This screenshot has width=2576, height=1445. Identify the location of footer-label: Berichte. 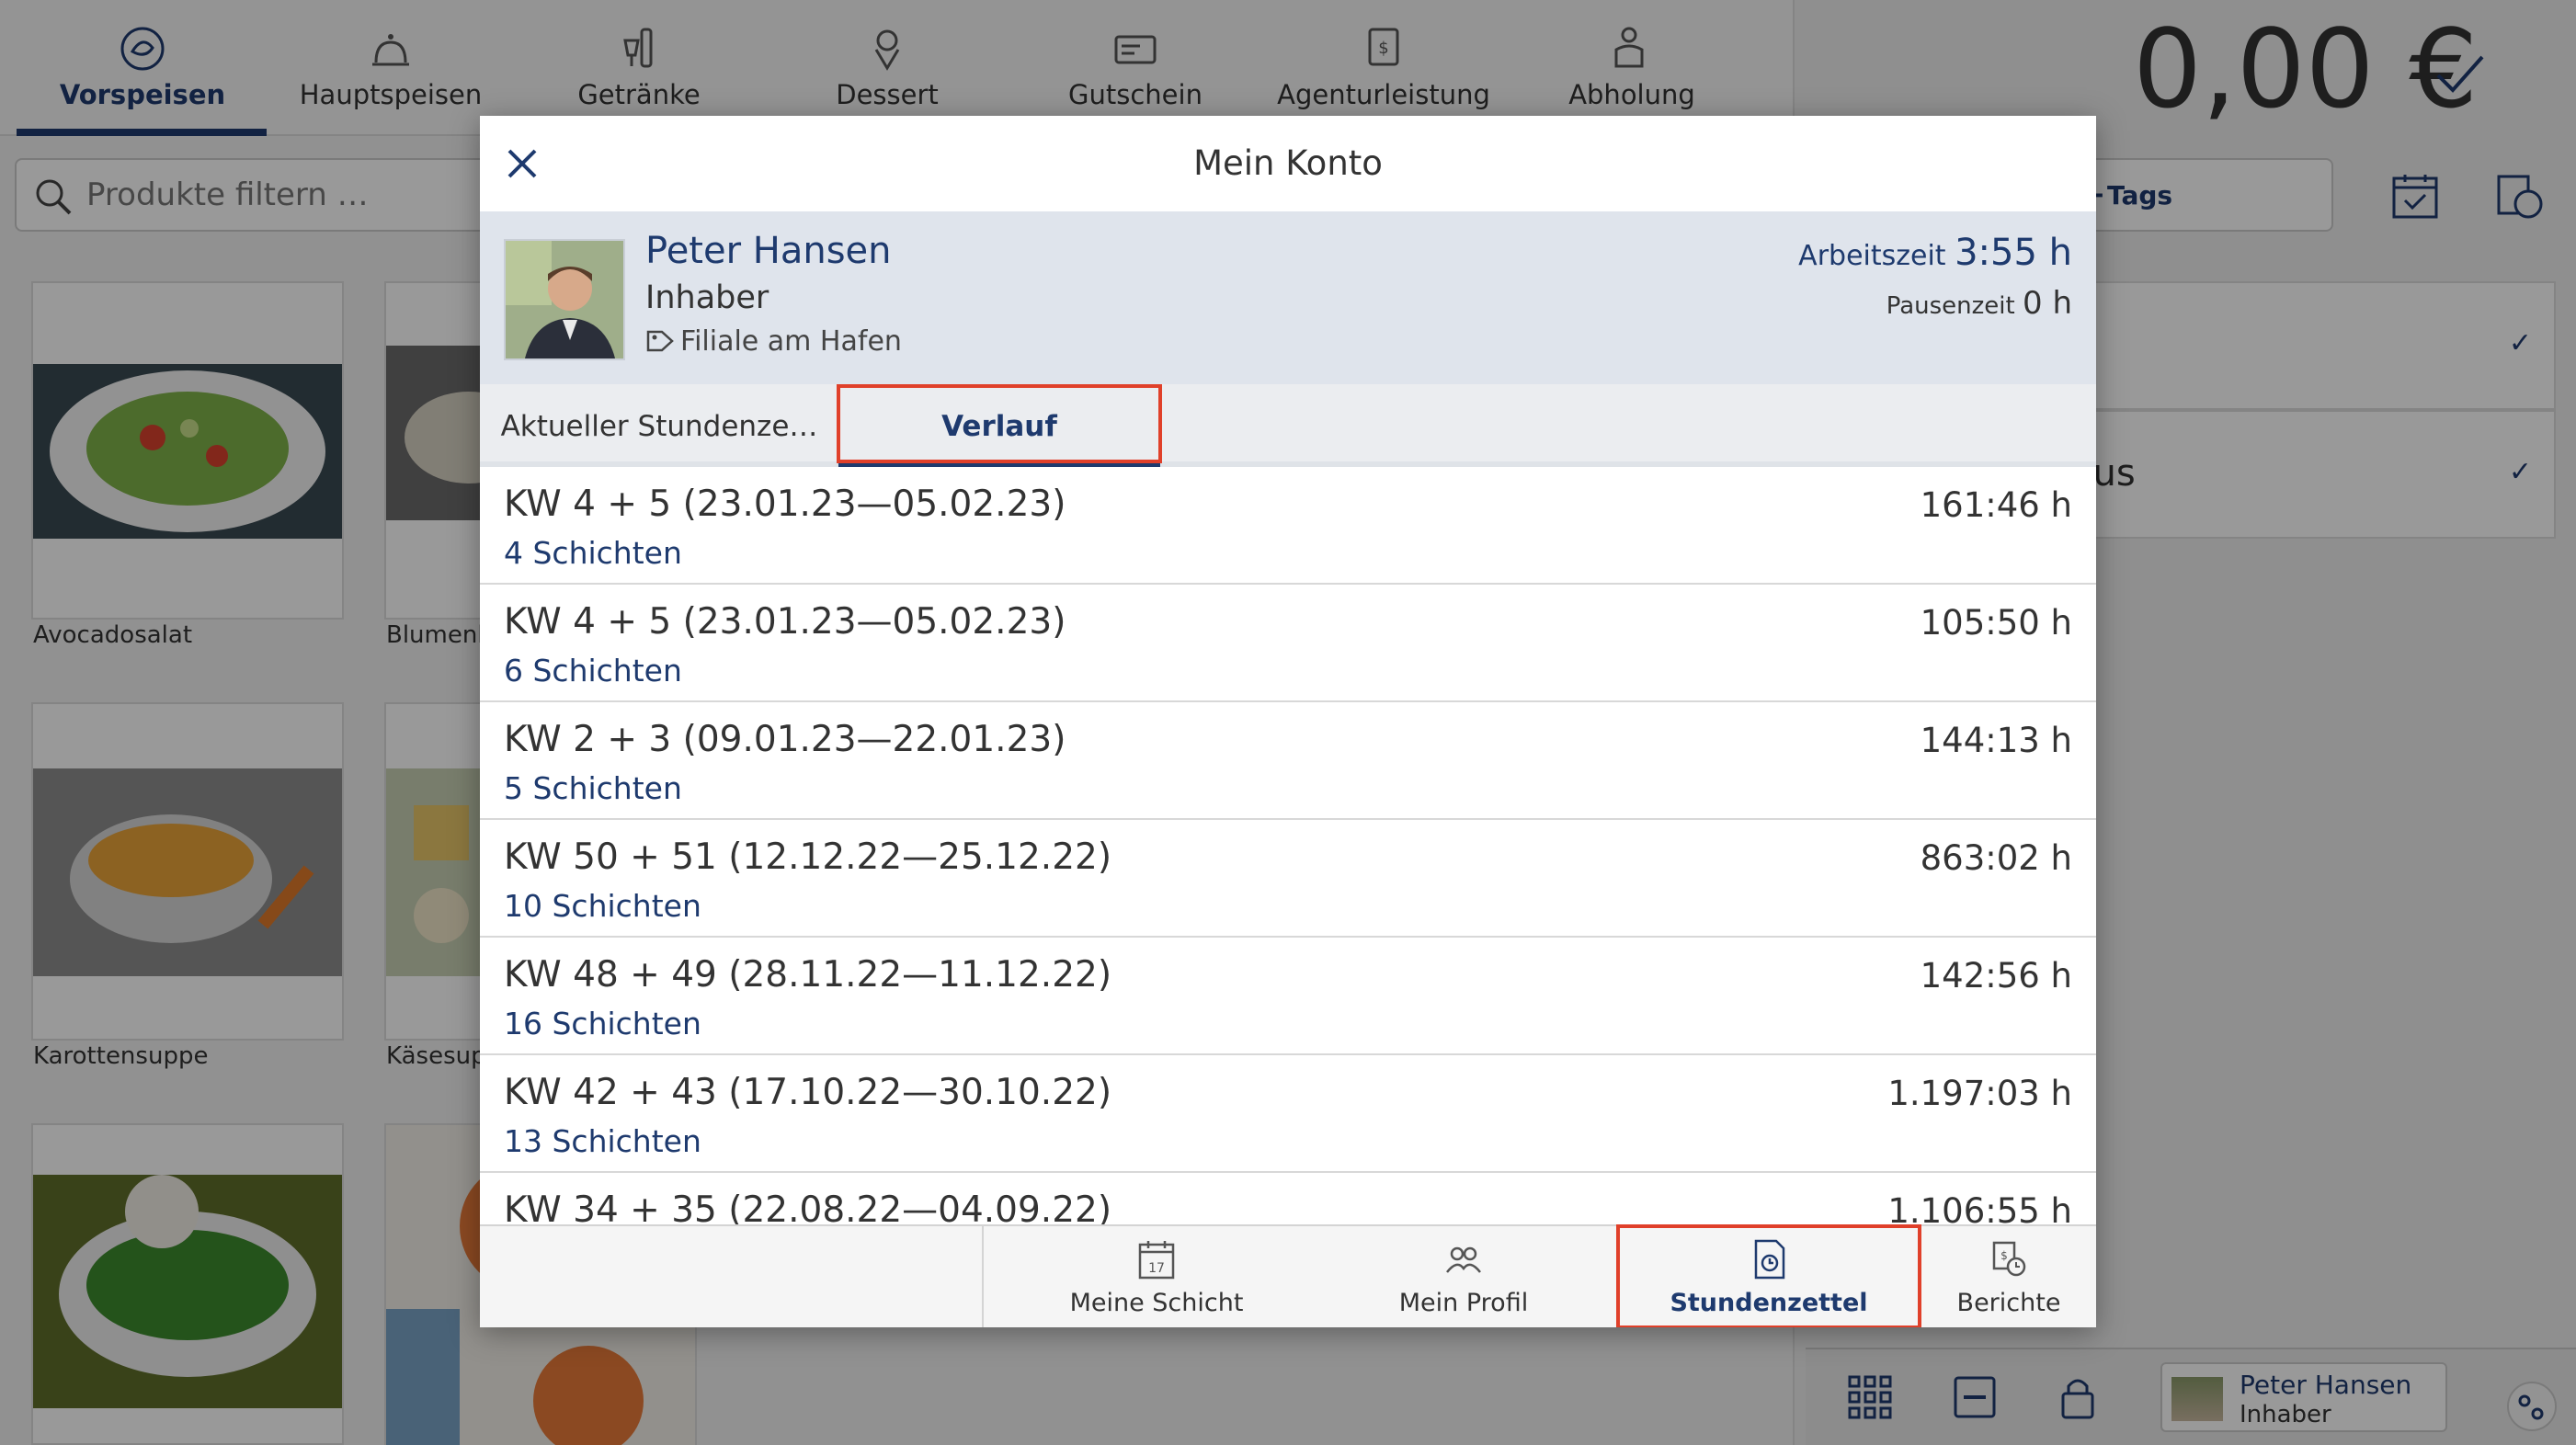
(2008, 1303).